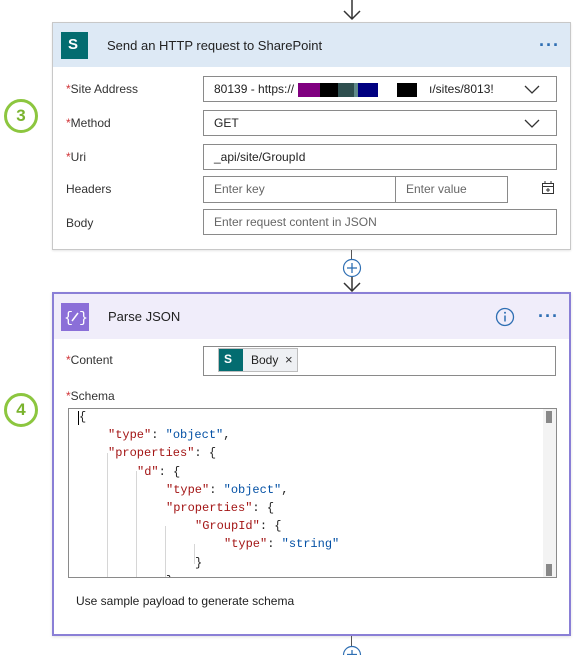 This screenshot has width=573, height=655. I want to click on text-cursor, so click(78, 418).